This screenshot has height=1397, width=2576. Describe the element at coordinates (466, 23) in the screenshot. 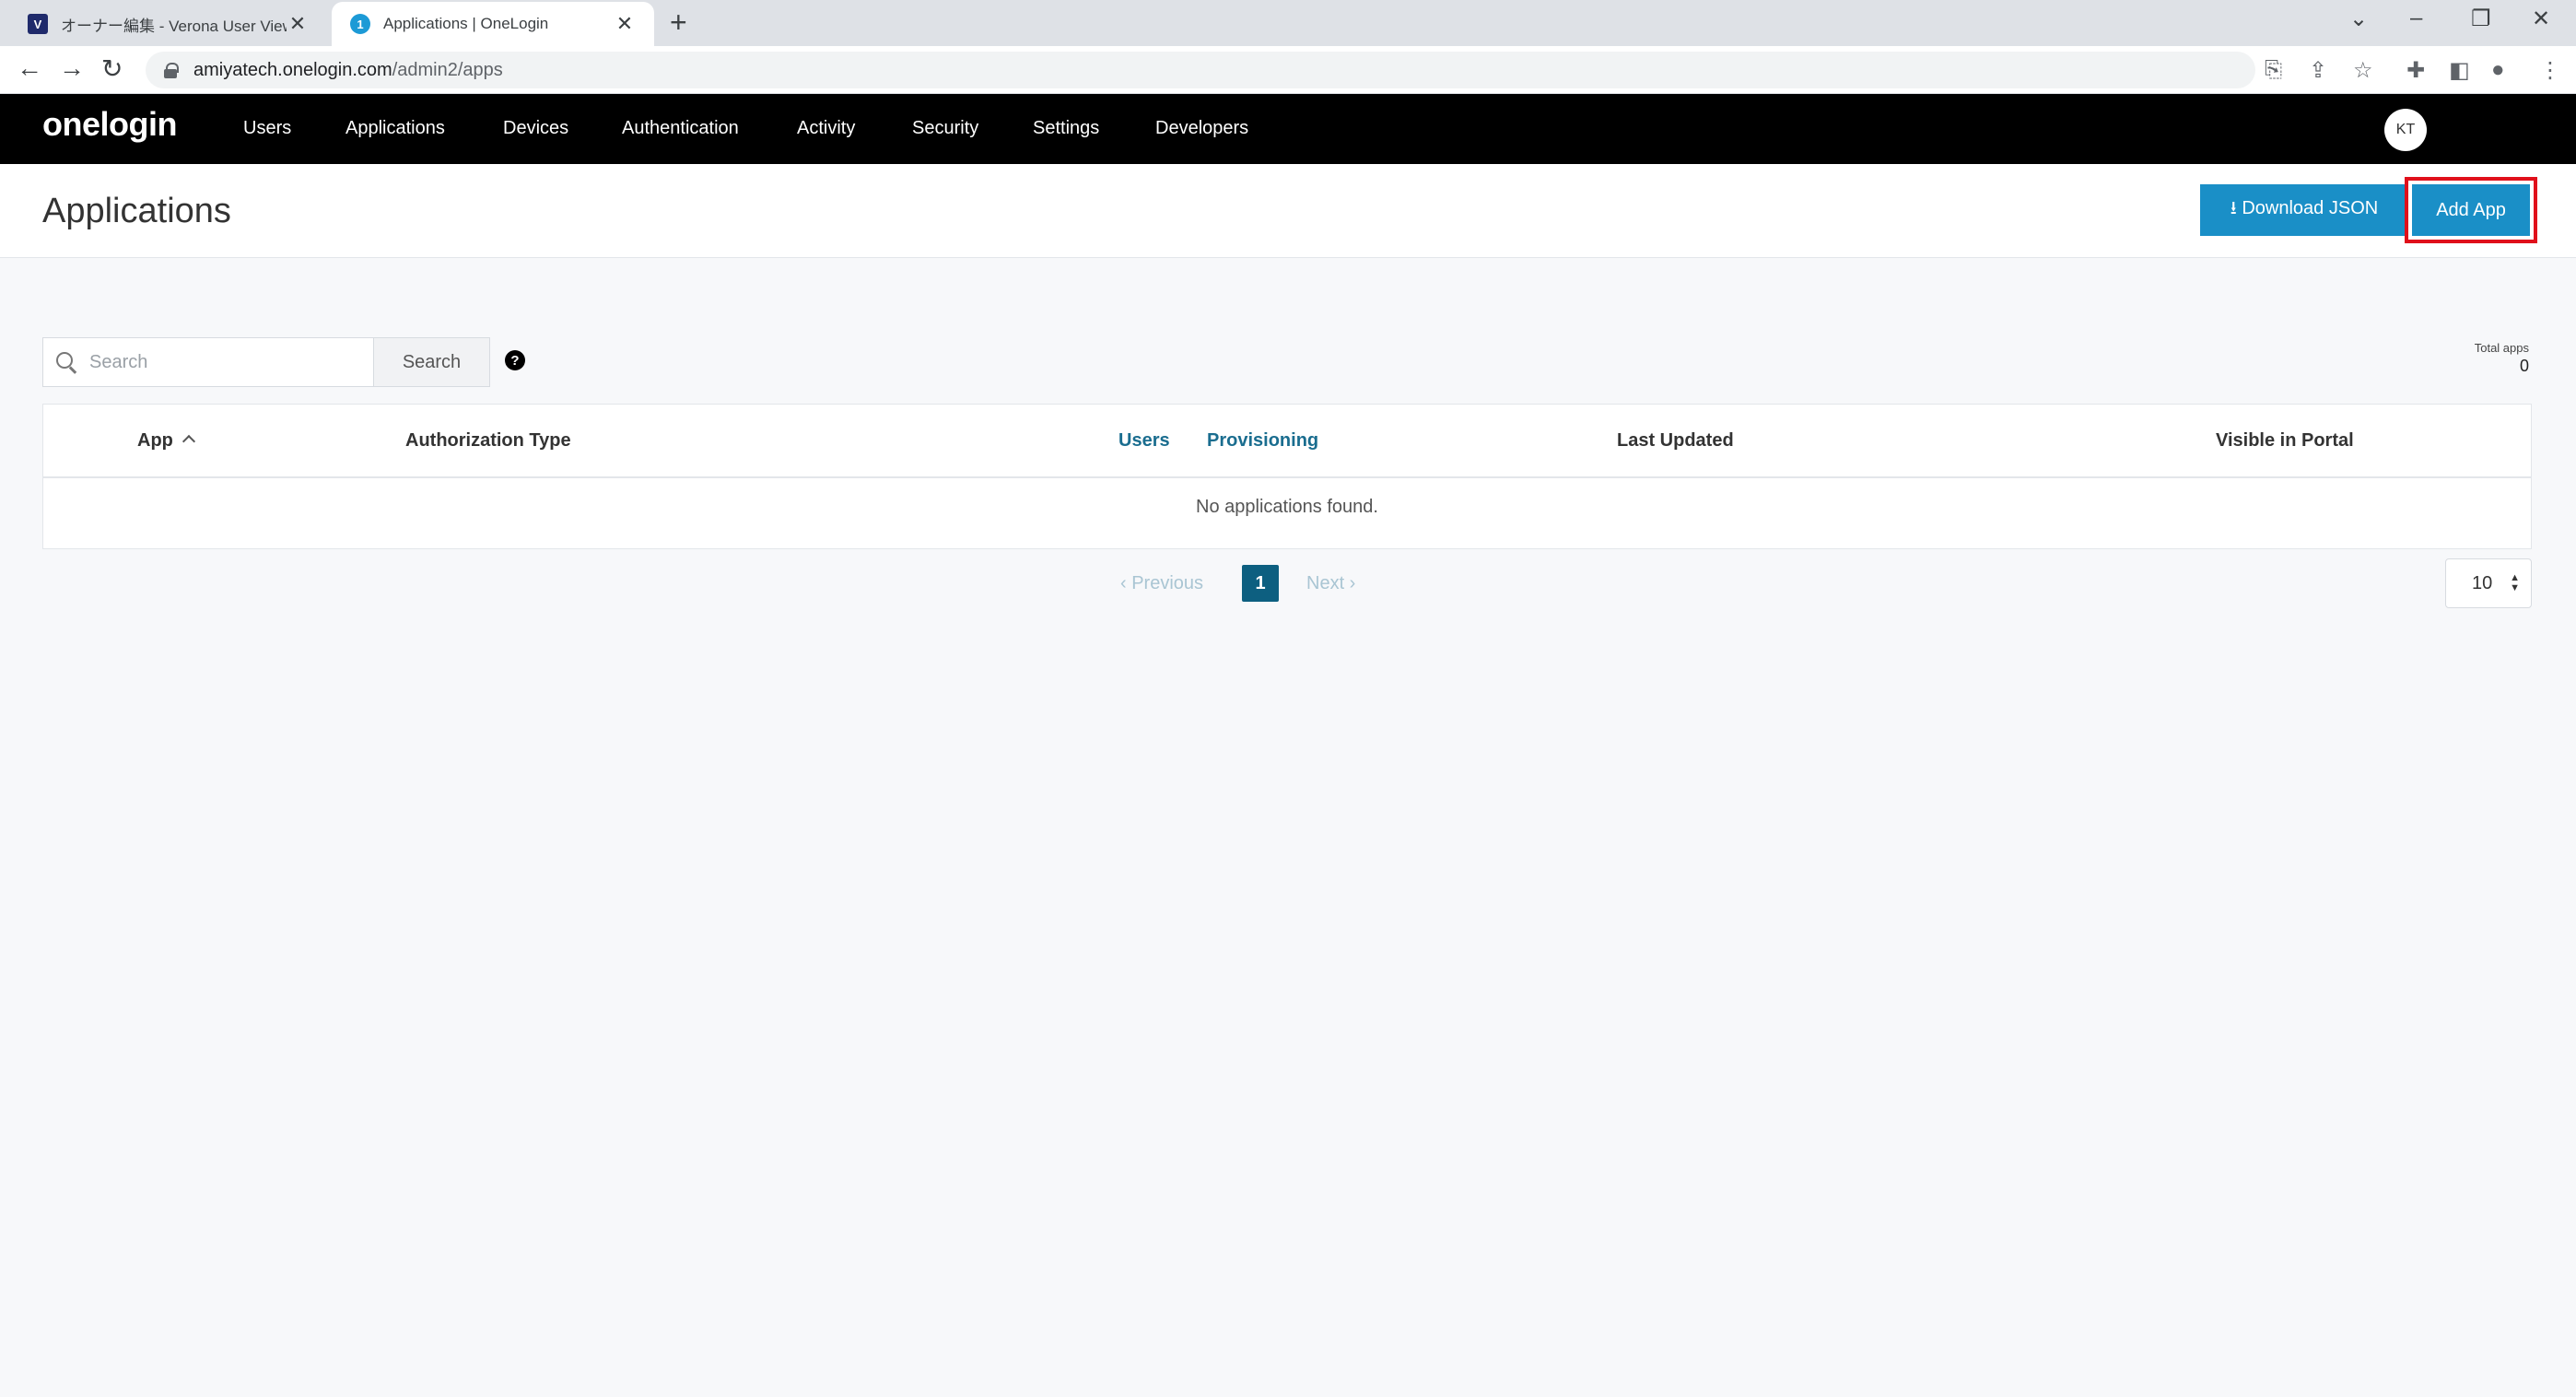

I see `tab-title: Applications | OneLogin` at that location.